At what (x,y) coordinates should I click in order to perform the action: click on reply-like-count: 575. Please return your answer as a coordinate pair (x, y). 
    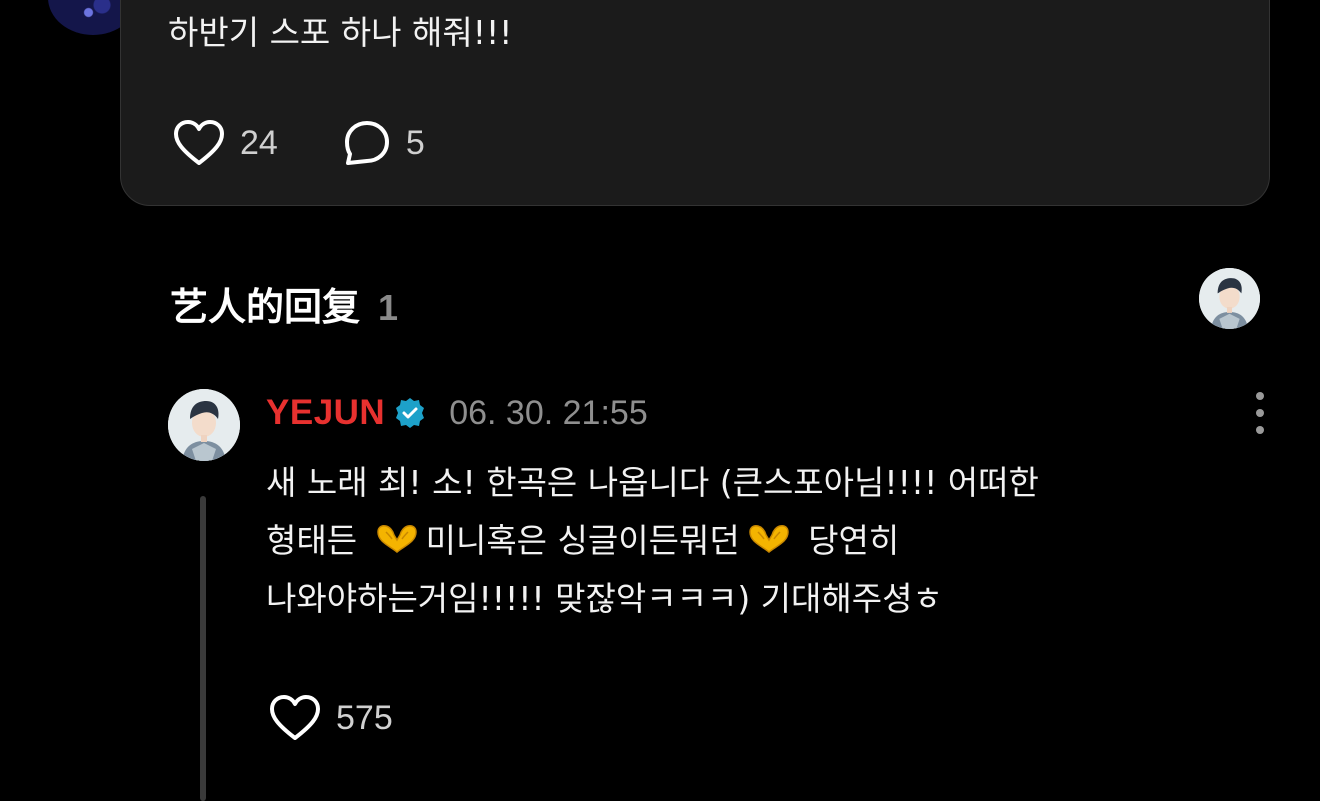
    Looking at the image, I should click on (364, 717).